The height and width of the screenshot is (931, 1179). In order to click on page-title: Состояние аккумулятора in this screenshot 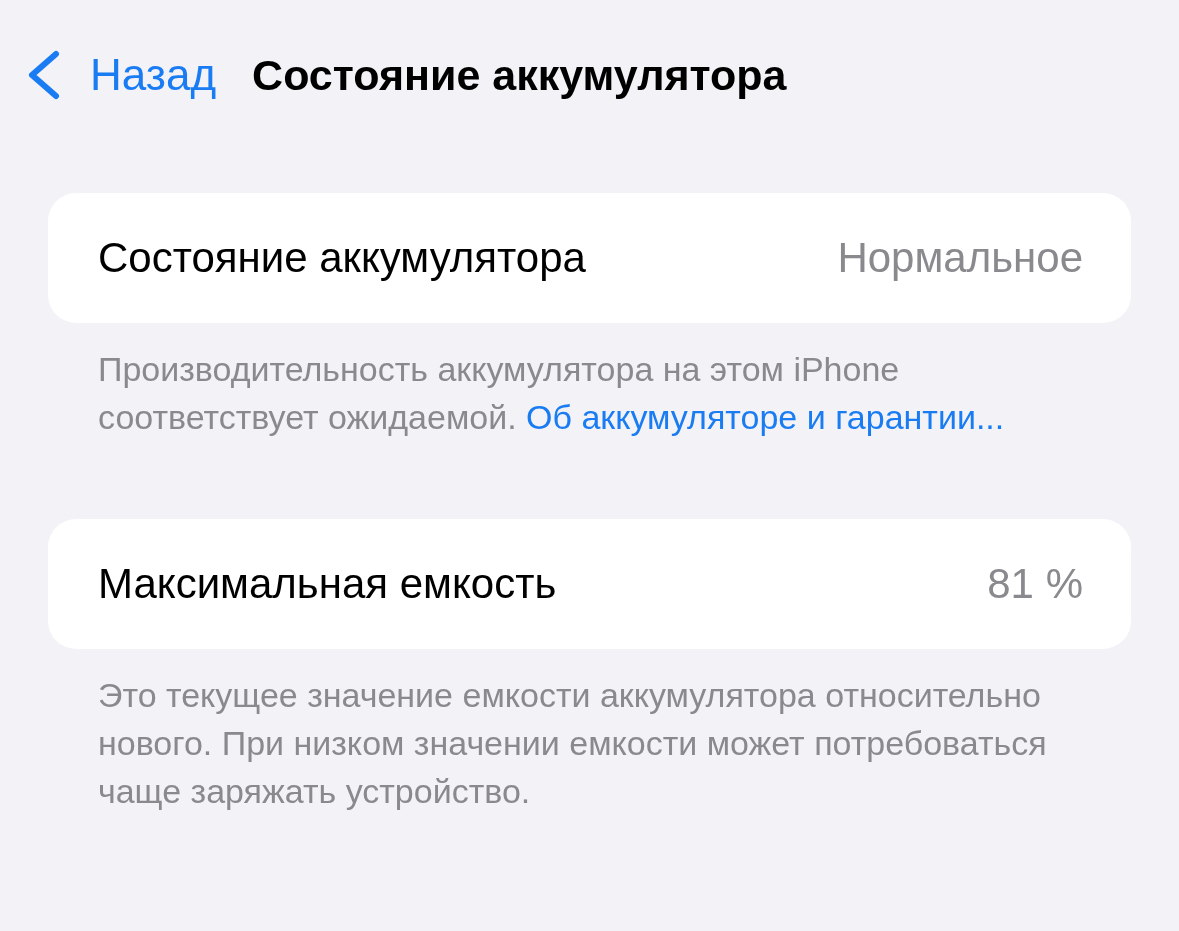, I will do `click(519, 75)`.